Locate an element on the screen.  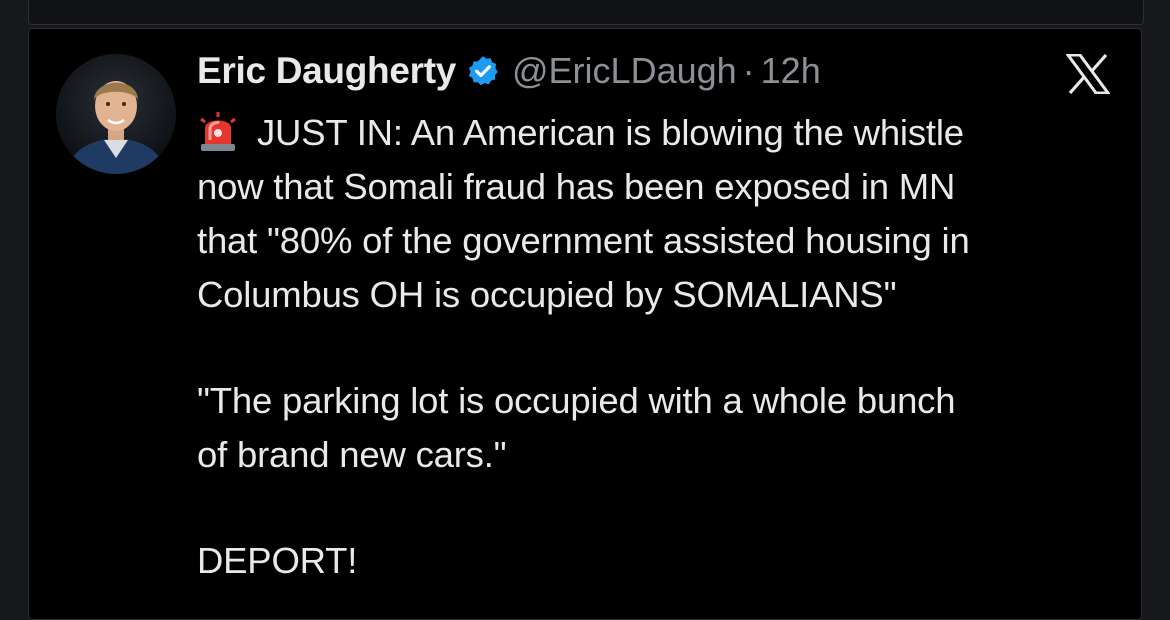
author-name: Eric Daugherty is located at coordinates (326, 71).